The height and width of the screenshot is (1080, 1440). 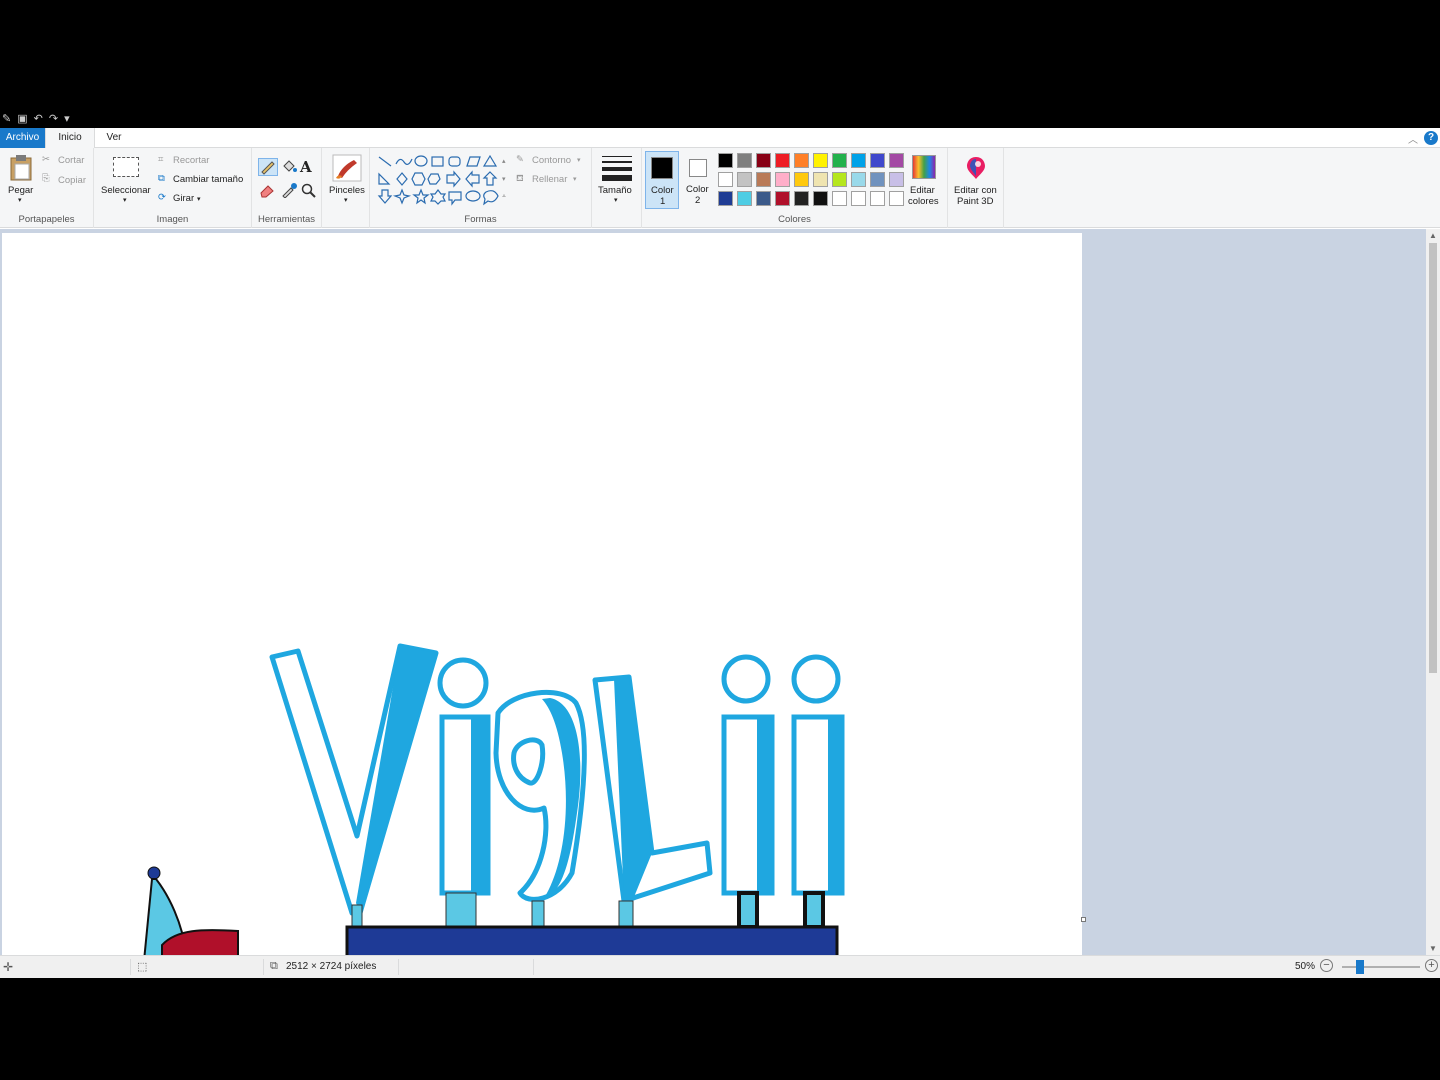 What do you see at coordinates (1381, 967) in the screenshot?
I see `zoom-slider-track` at bounding box center [1381, 967].